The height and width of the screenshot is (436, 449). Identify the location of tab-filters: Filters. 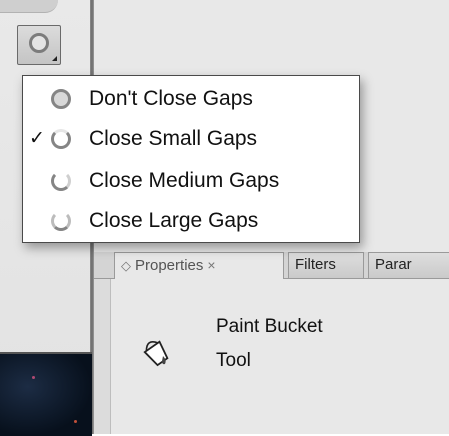
(326, 265).